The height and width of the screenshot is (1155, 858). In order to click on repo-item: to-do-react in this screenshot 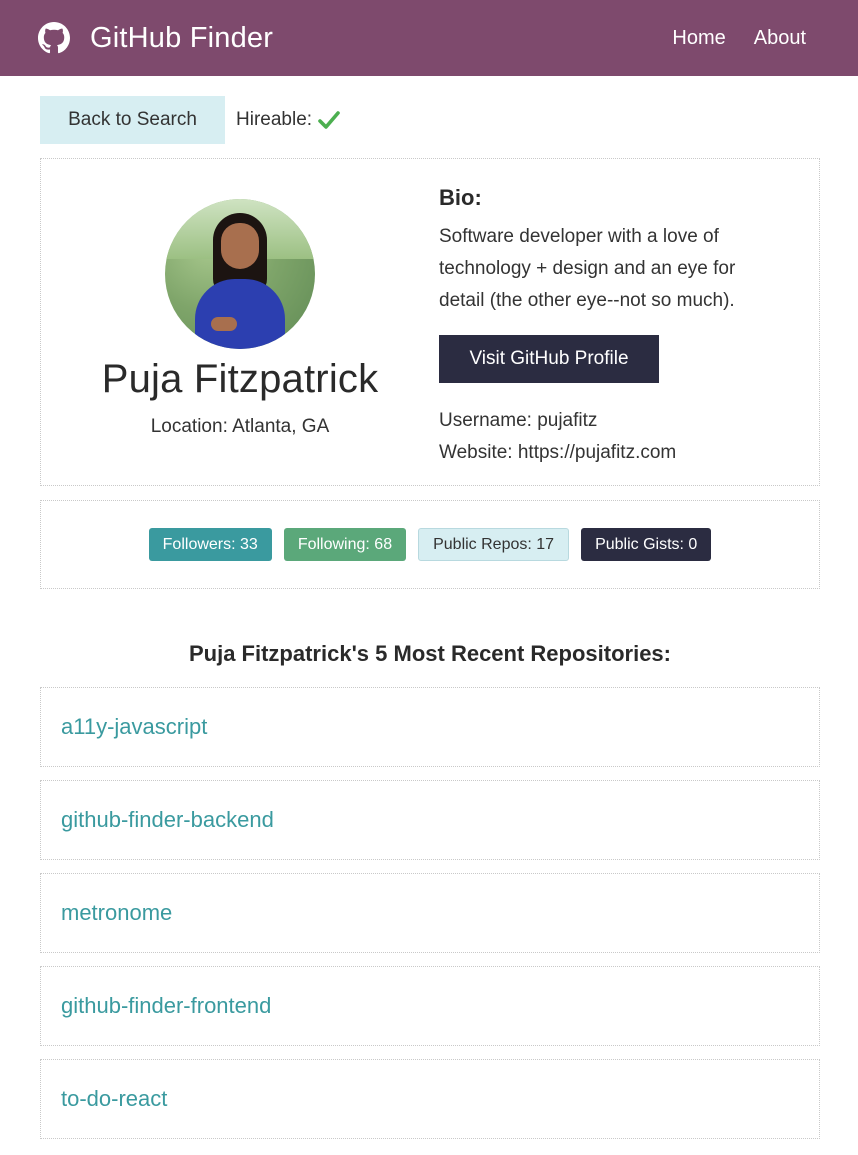, I will do `click(430, 1099)`.